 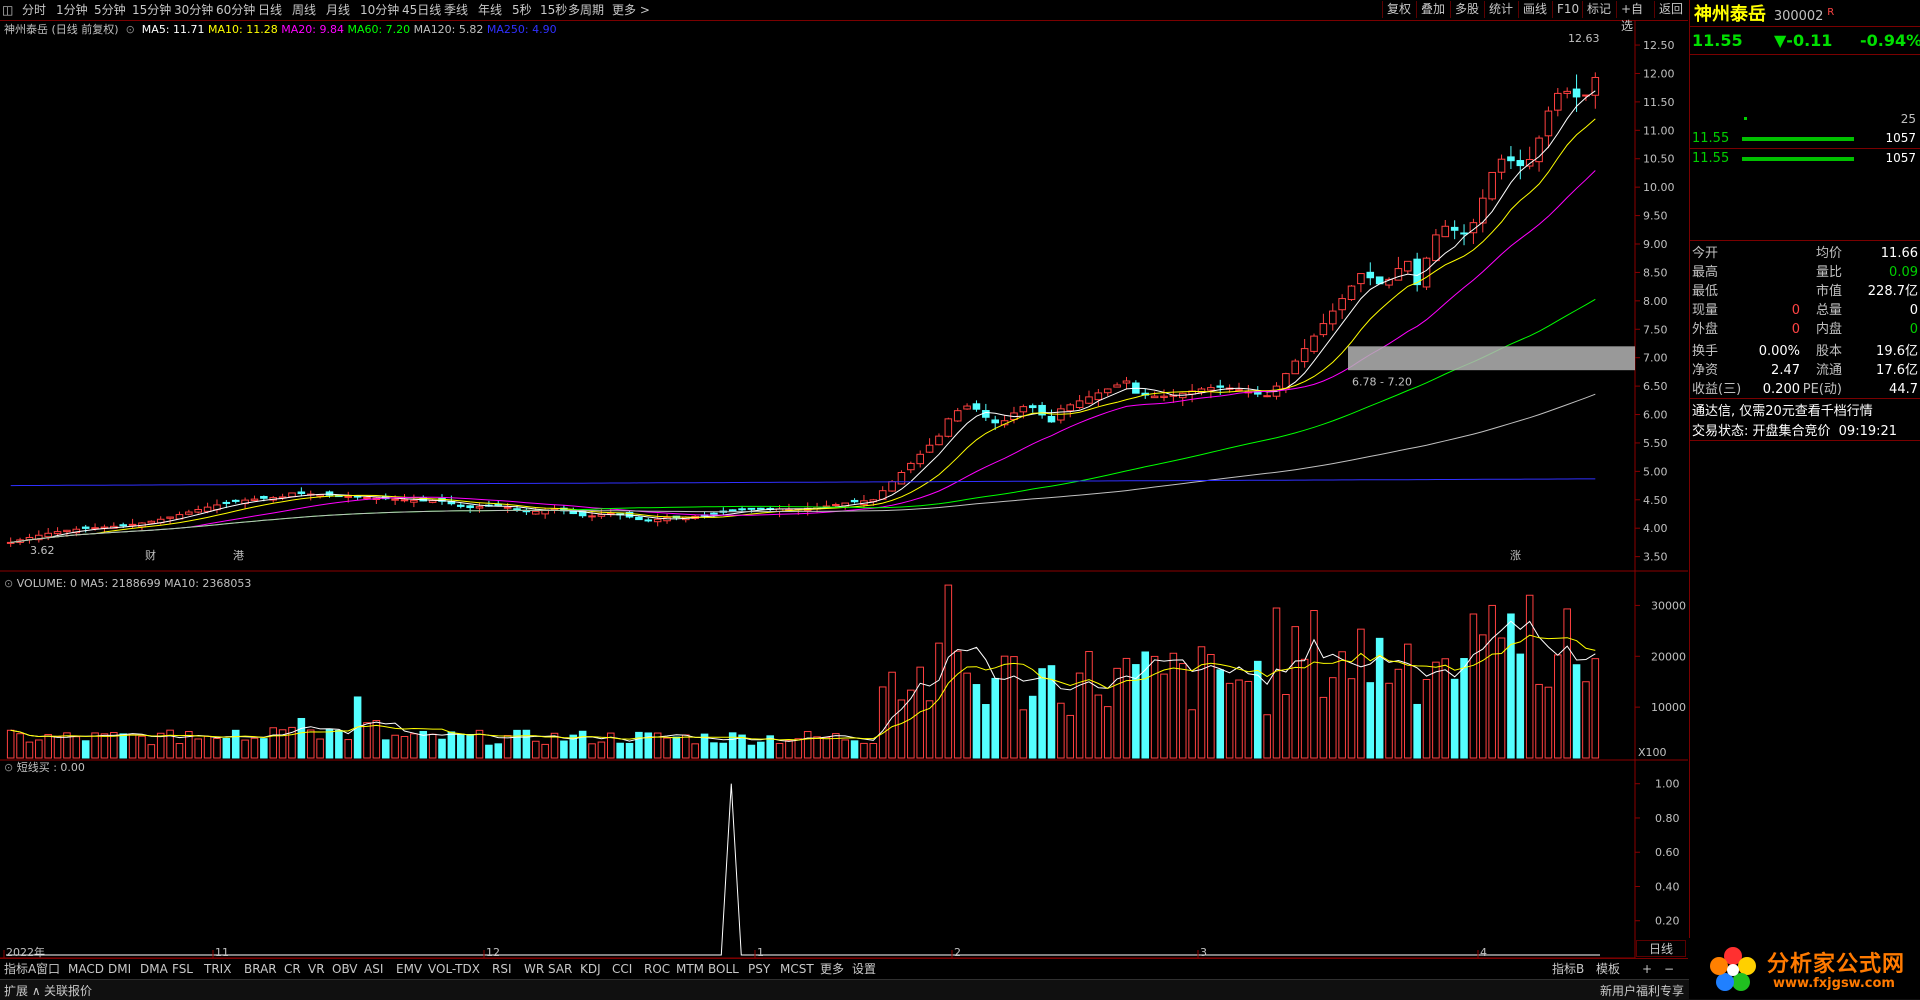 I want to click on indicator-tab-10: OBV, so click(x=345, y=969).